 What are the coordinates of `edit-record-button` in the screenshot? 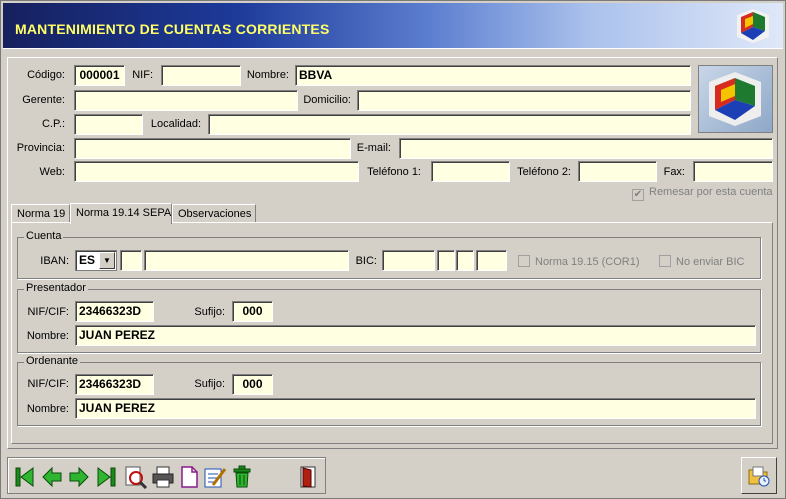 It's located at (215, 476).